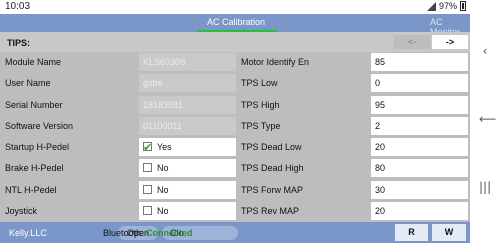 The height and width of the screenshot is (243, 500). I want to click on startup-h-pedel-value: Yes, so click(164, 147).